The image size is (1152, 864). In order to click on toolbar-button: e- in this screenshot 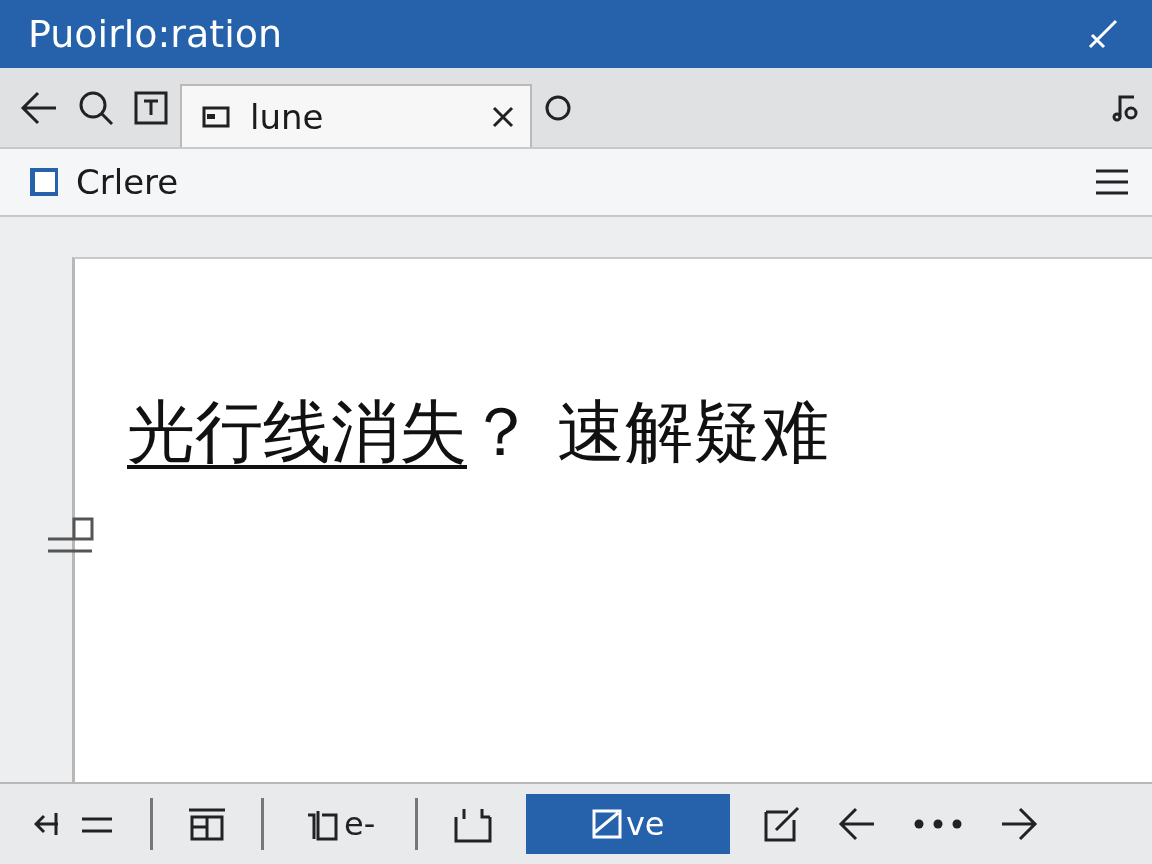, I will do `click(340, 824)`.